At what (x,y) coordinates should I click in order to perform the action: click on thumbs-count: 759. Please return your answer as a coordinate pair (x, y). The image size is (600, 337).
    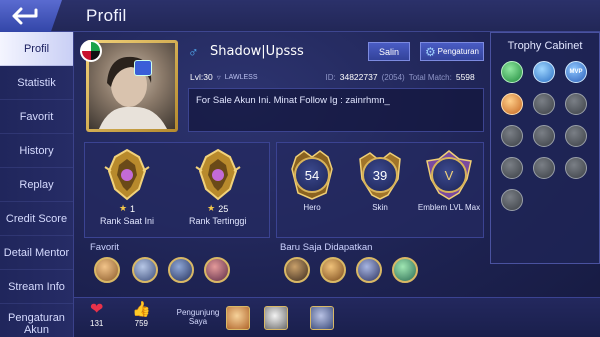
    Looking at the image, I should click on (141, 323).